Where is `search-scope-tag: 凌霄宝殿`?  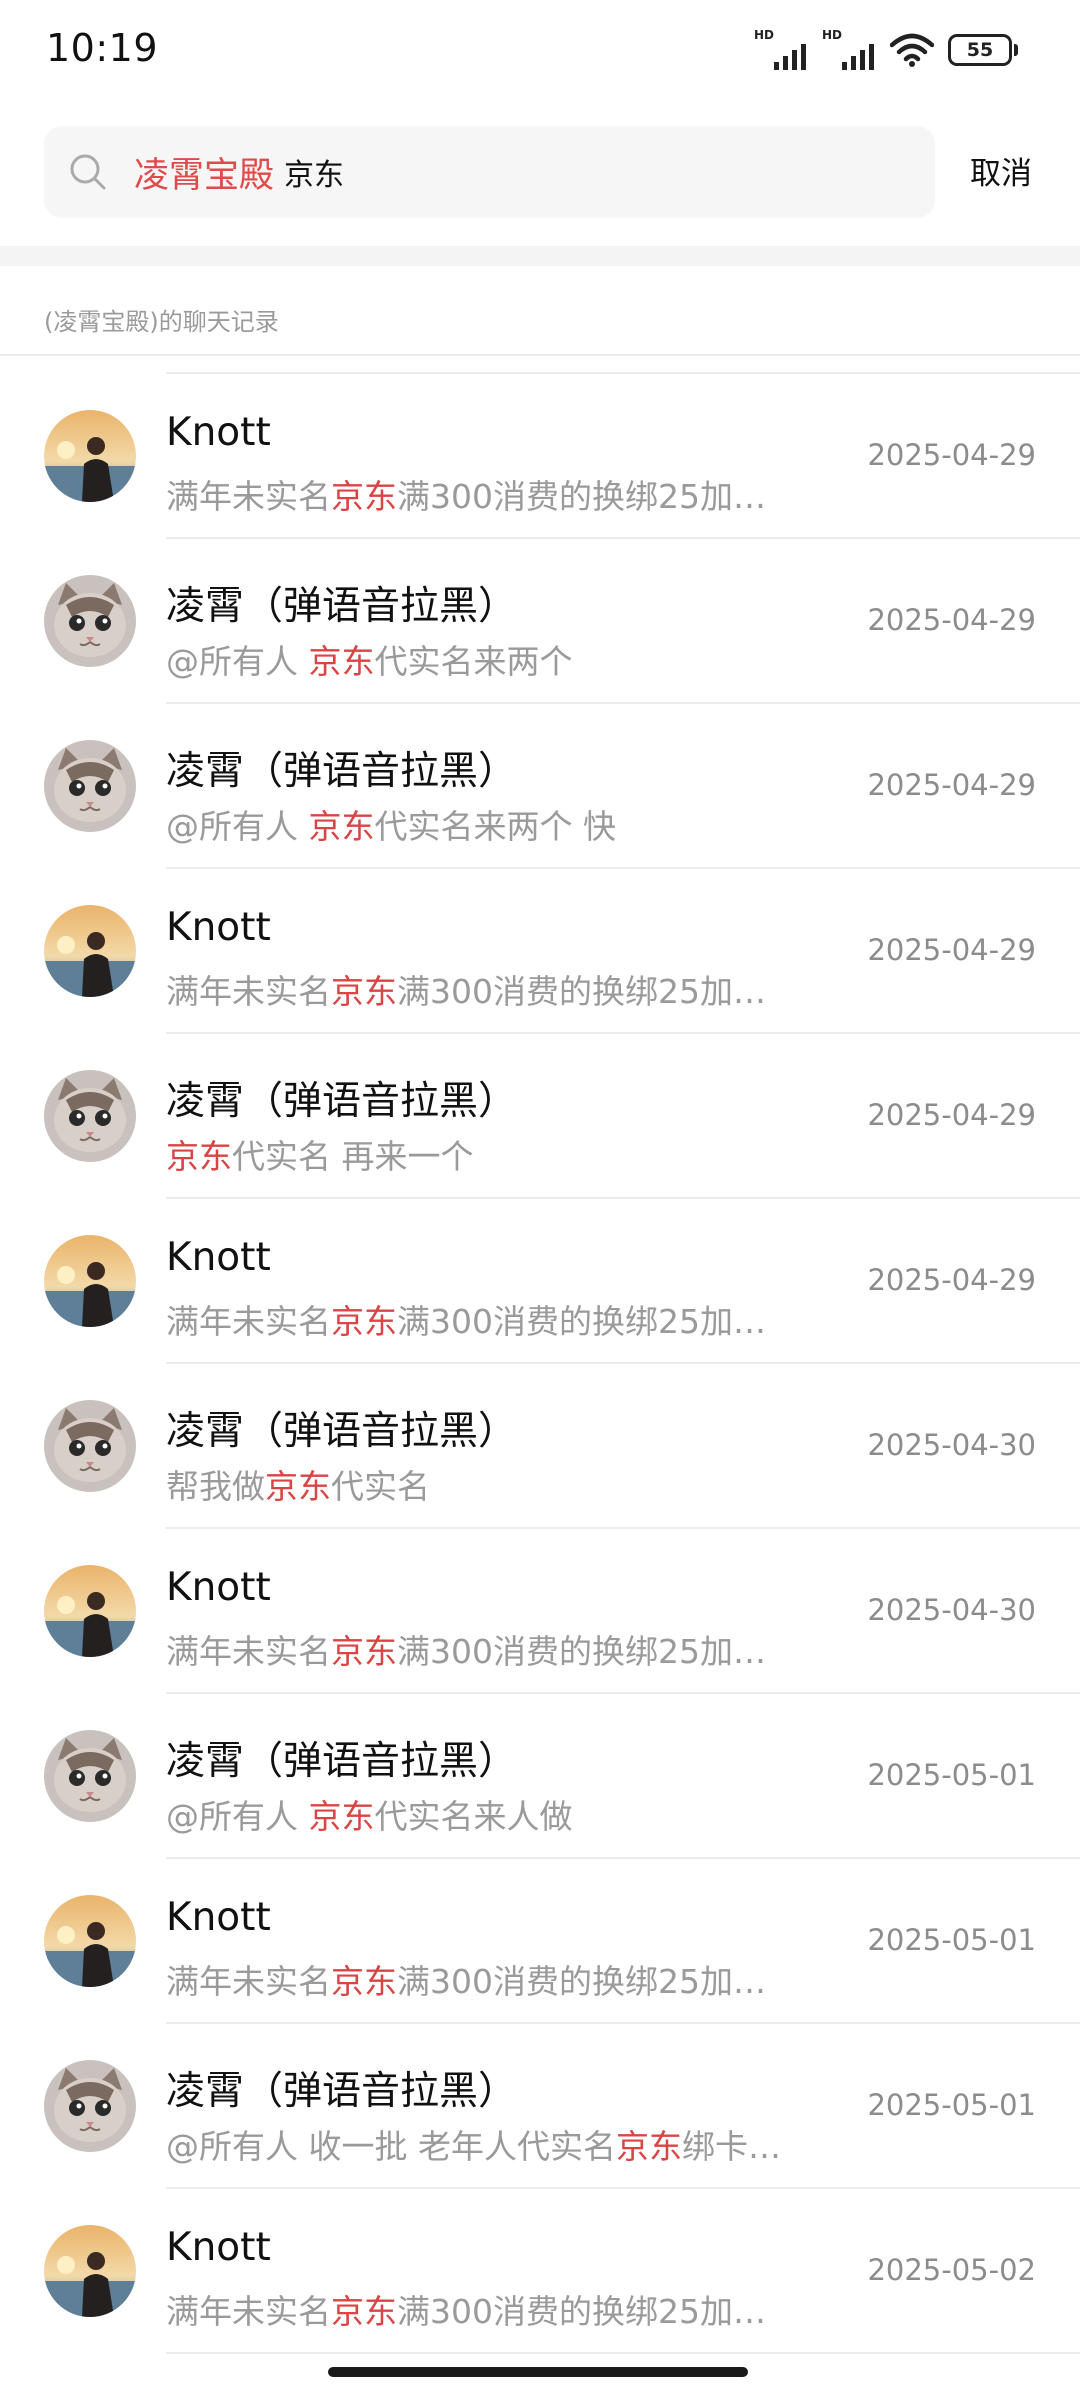 search-scope-tag: 凌霄宝殿 is located at coordinates (204, 172).